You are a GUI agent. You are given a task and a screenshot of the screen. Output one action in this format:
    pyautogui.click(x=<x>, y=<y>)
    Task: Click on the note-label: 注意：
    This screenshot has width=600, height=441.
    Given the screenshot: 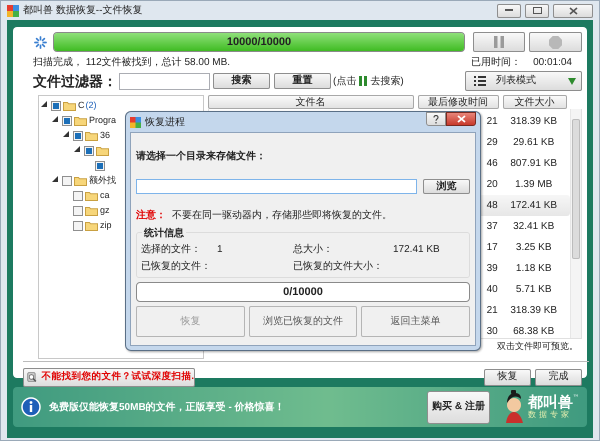 What is the action you would take?
    pyautogui.click(x=151, y=215)
    